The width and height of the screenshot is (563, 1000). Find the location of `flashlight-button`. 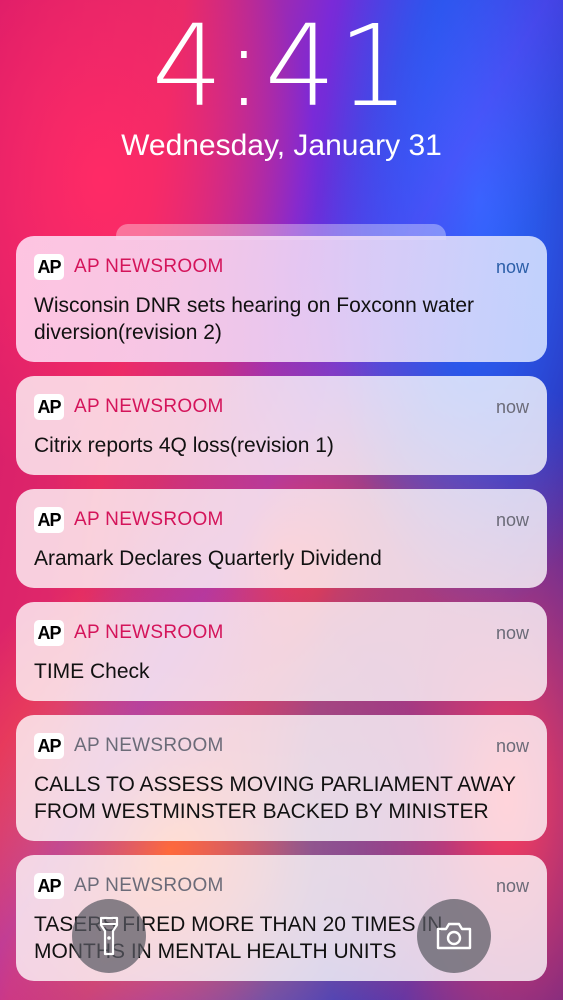

flashlight-button is located at coordinates (109, 936).